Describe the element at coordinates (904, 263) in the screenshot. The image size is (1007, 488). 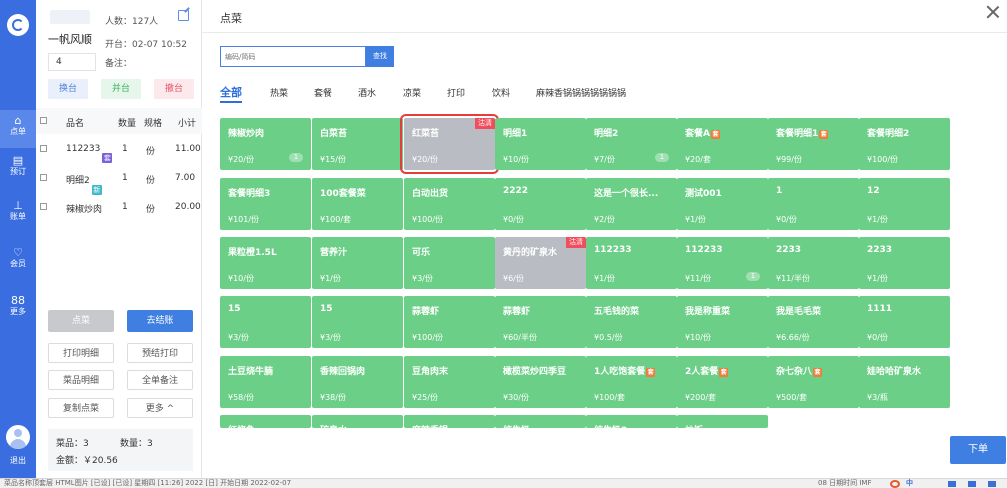
I see `dish-card: 2233 ¥1/份` at that location.